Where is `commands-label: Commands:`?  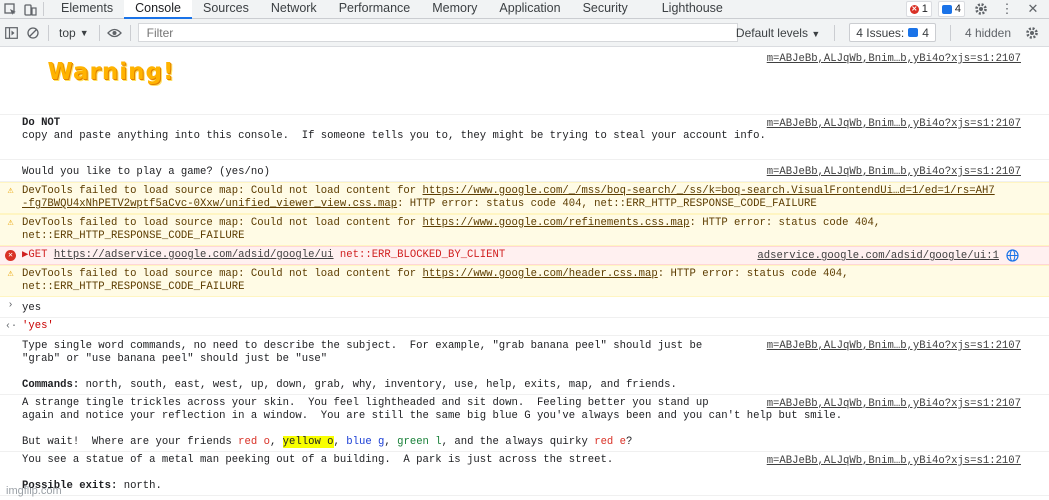
commands-label: Commands: is located at coordinates (51, 385).